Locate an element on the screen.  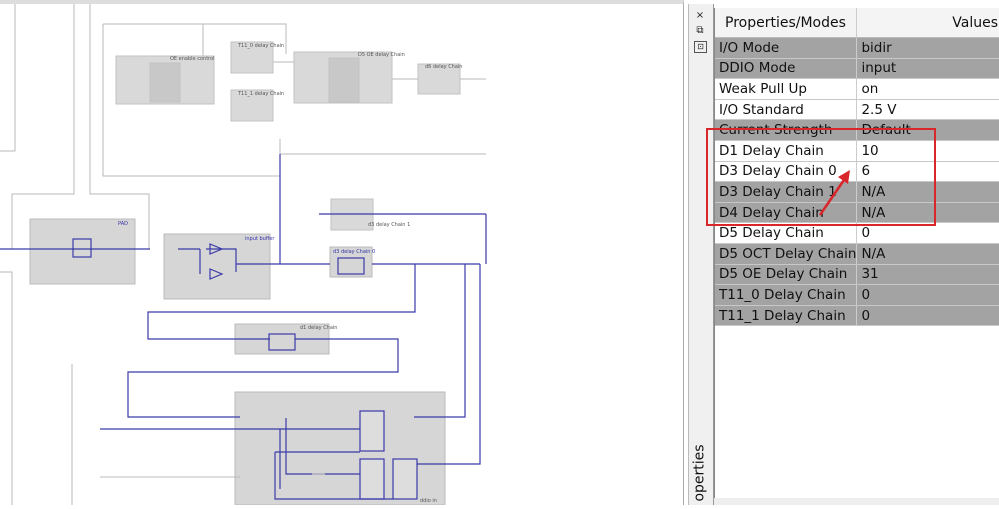
property-row: D5 OCT Delay Chain N/A is located at coordinates (857, 254).